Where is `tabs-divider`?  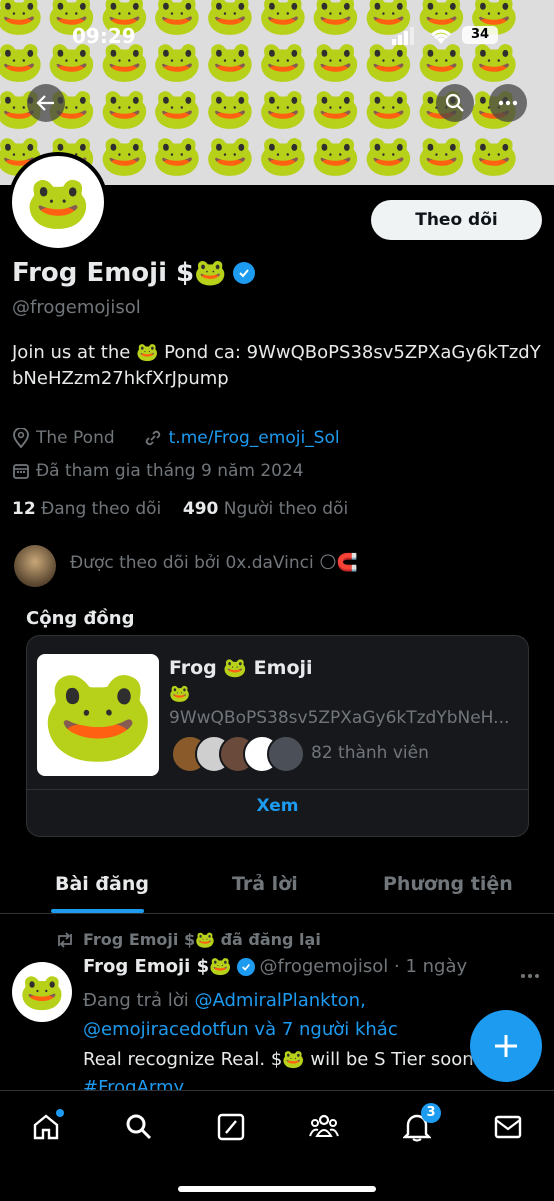
tabs-divider is located at coordinates (277, 913).